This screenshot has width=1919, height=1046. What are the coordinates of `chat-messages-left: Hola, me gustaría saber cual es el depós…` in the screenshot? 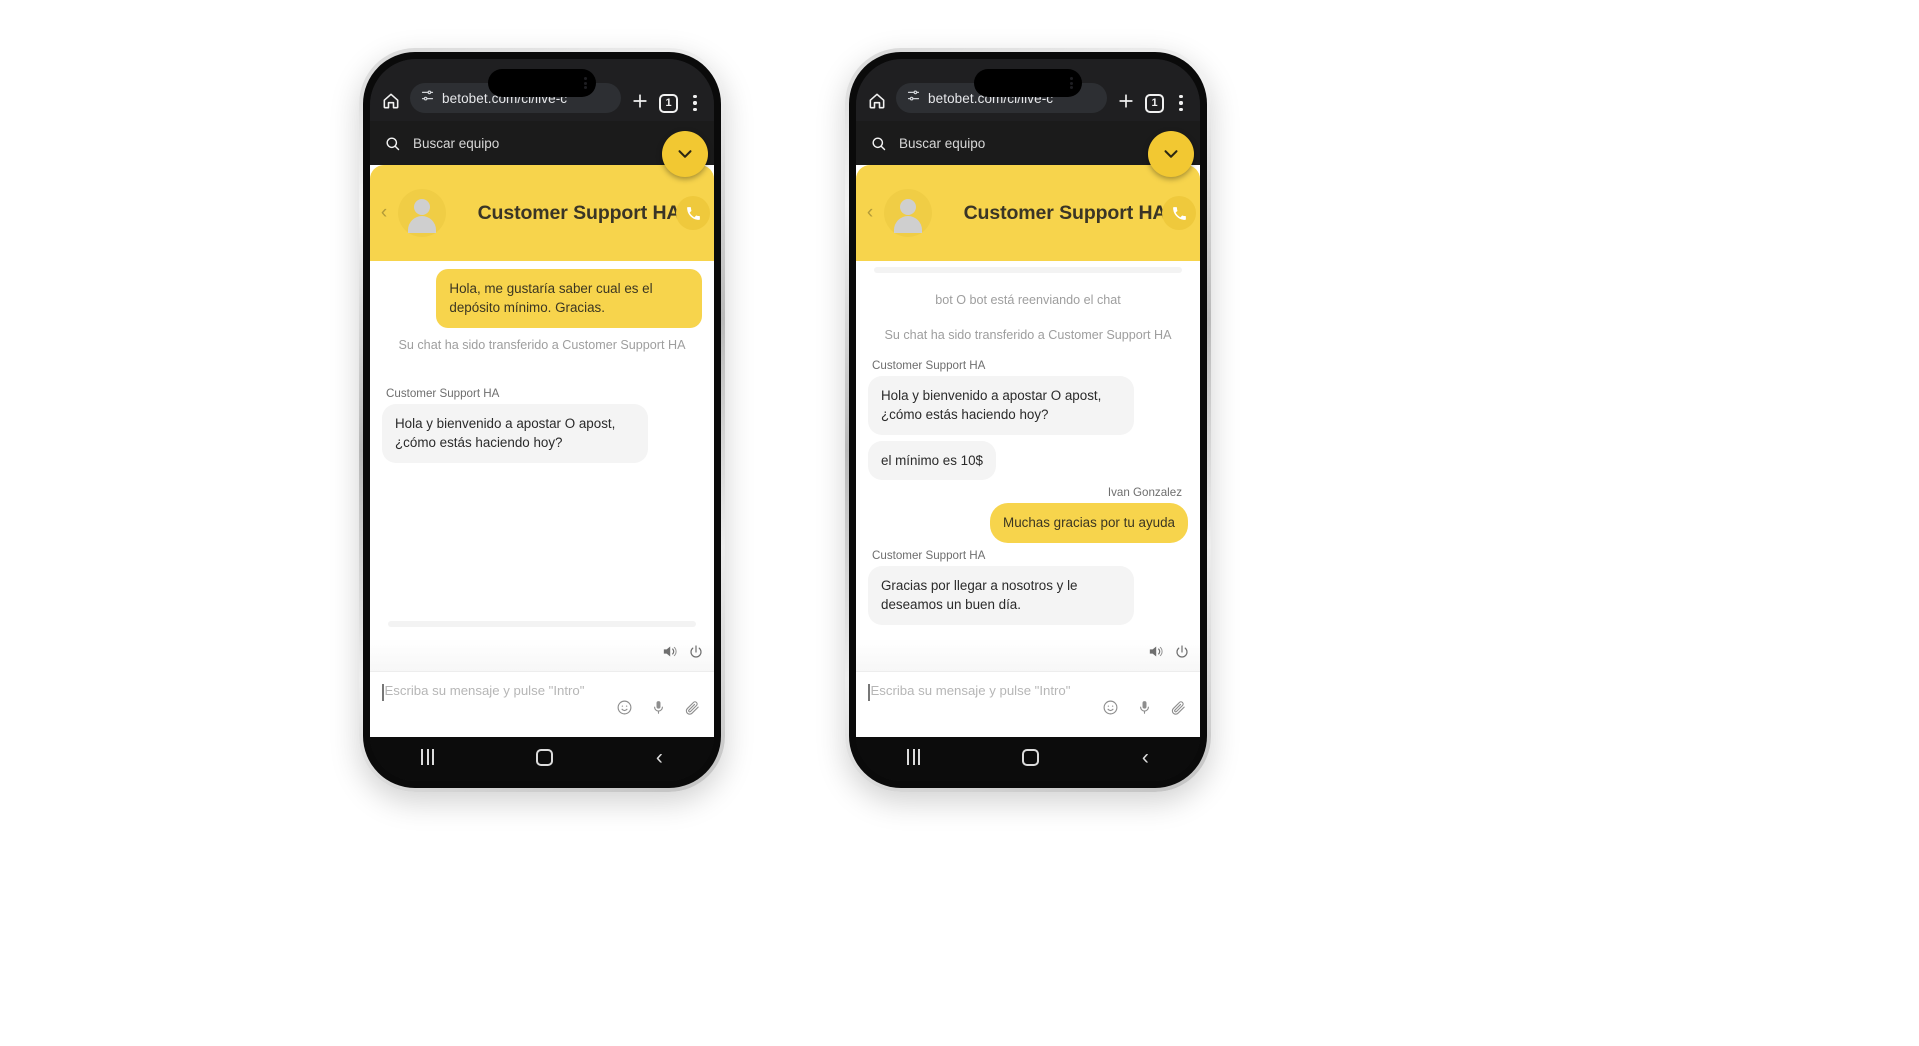 It's located at (542, 450).